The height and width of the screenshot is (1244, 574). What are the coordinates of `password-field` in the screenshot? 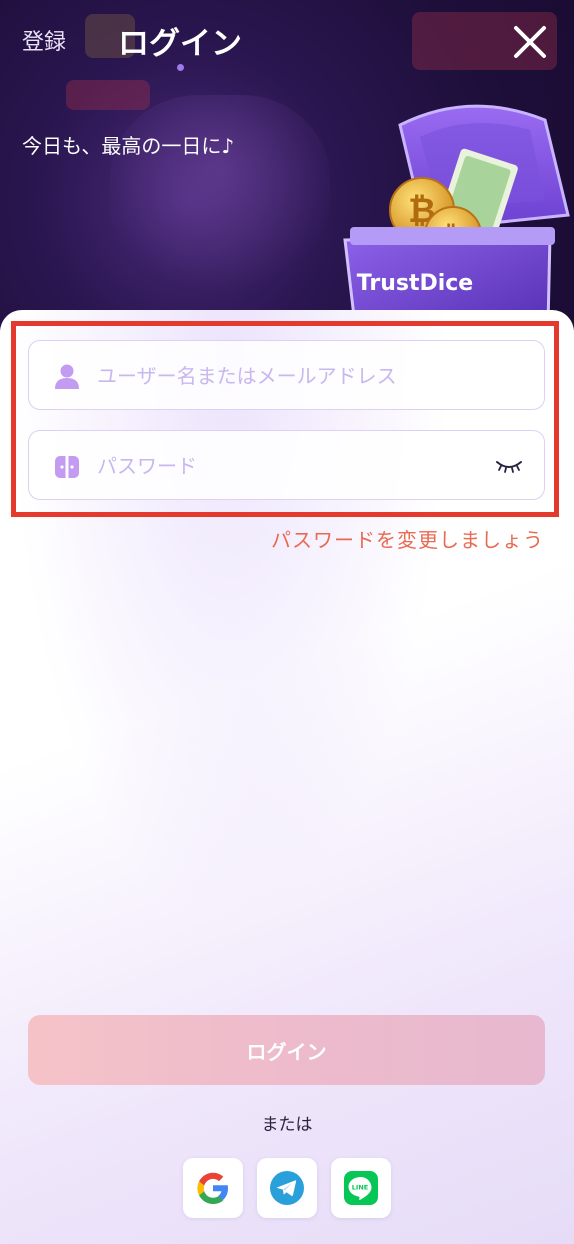 It's located at (286, 465).